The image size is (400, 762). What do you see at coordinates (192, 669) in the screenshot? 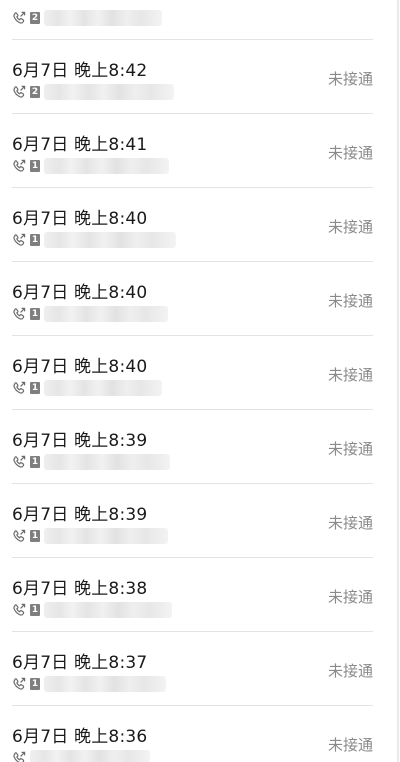
I see `call-log-item: 6月7日 晚上8:37 1 未接通` at bounding box center [192, 669].